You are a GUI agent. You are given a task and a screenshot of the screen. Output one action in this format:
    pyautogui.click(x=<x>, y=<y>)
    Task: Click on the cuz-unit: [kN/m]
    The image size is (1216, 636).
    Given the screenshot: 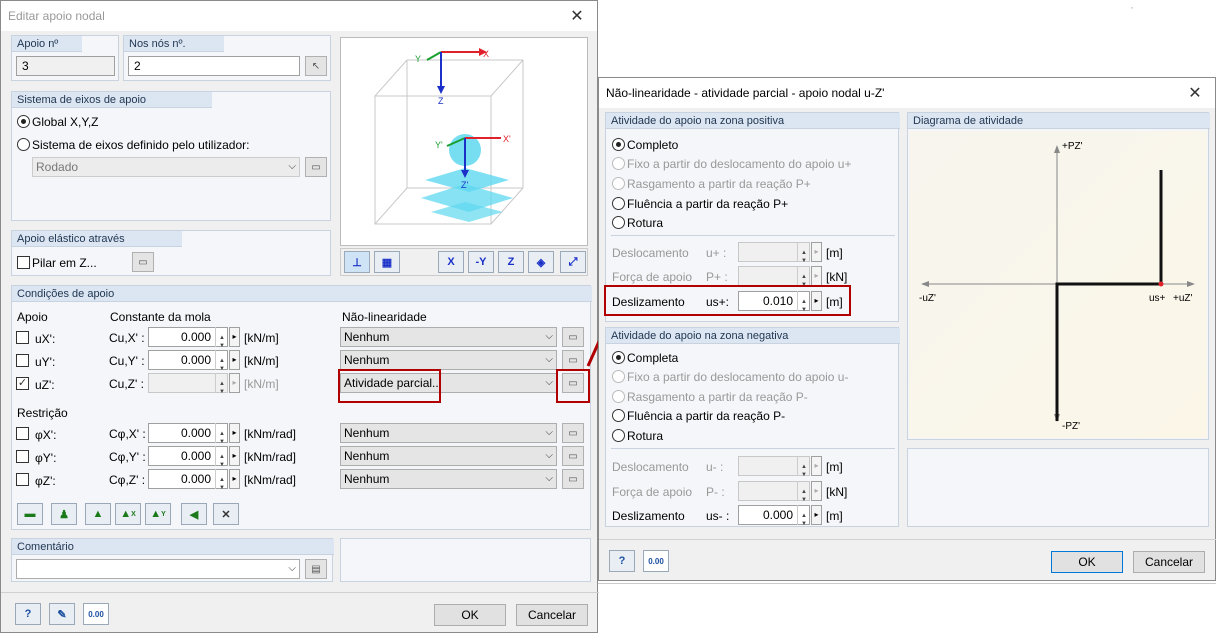 What is the action you would take?
    pyautogui.click(x=261, y=384)
    